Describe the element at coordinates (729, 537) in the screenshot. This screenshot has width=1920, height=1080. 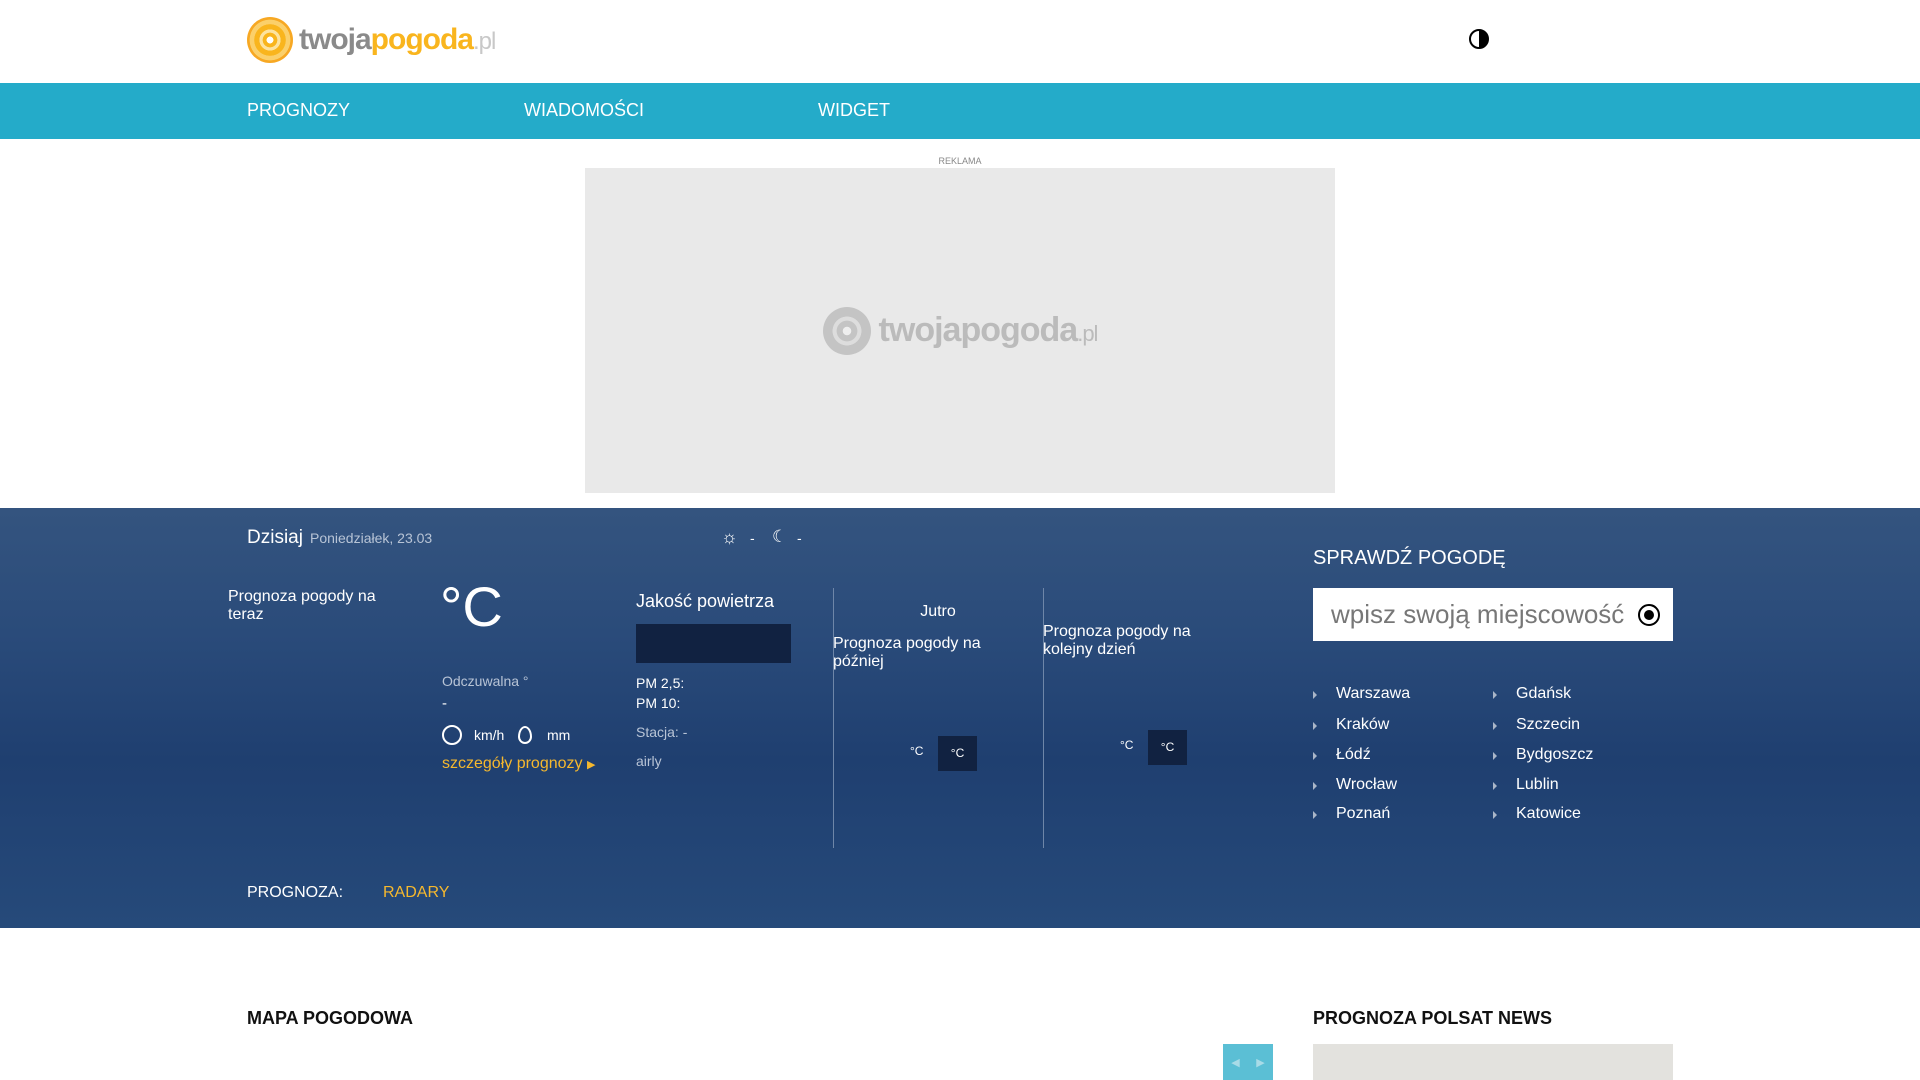
I see `sun-icon: ☼` at that location.